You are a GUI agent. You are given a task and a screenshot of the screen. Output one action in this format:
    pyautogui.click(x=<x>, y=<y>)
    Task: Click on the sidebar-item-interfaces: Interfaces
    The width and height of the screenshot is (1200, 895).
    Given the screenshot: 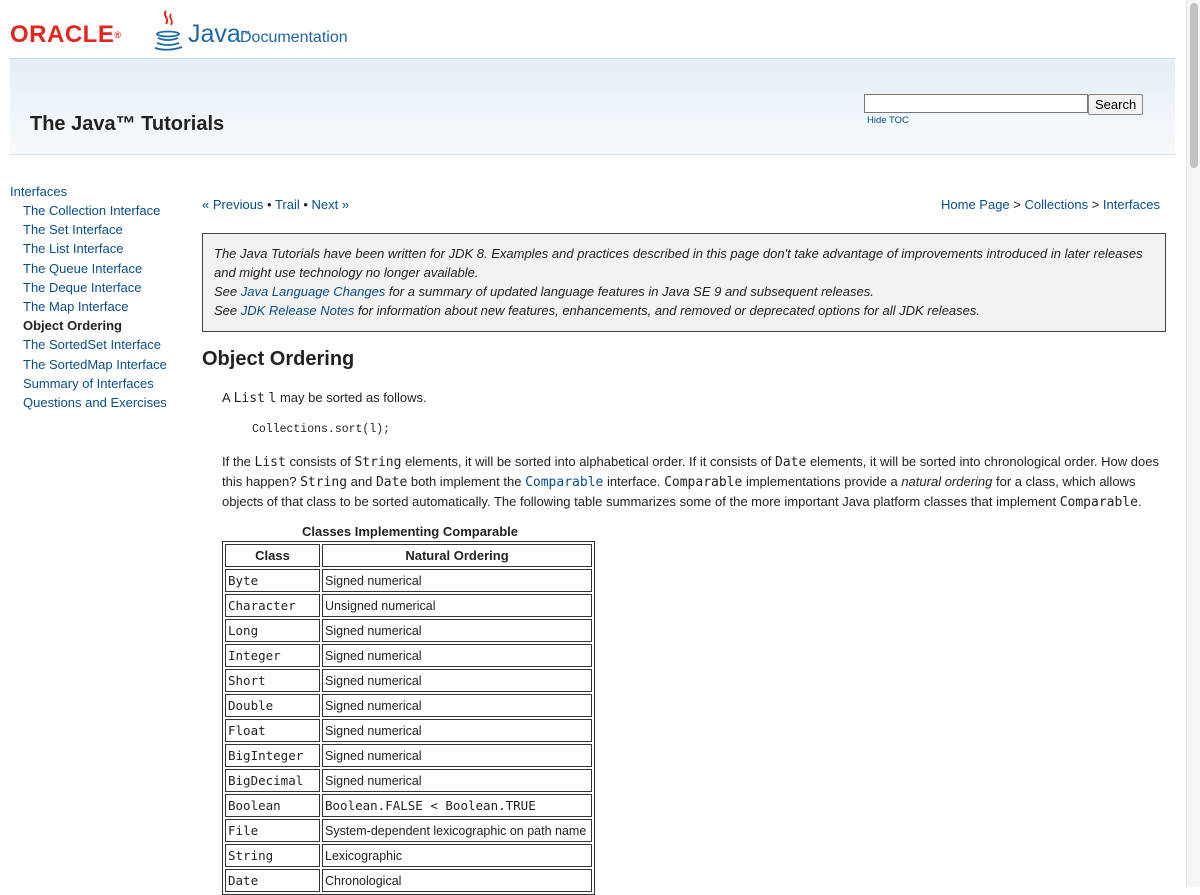 What is the action you would take?
    pyautogui.click(x=100, y=191)
    